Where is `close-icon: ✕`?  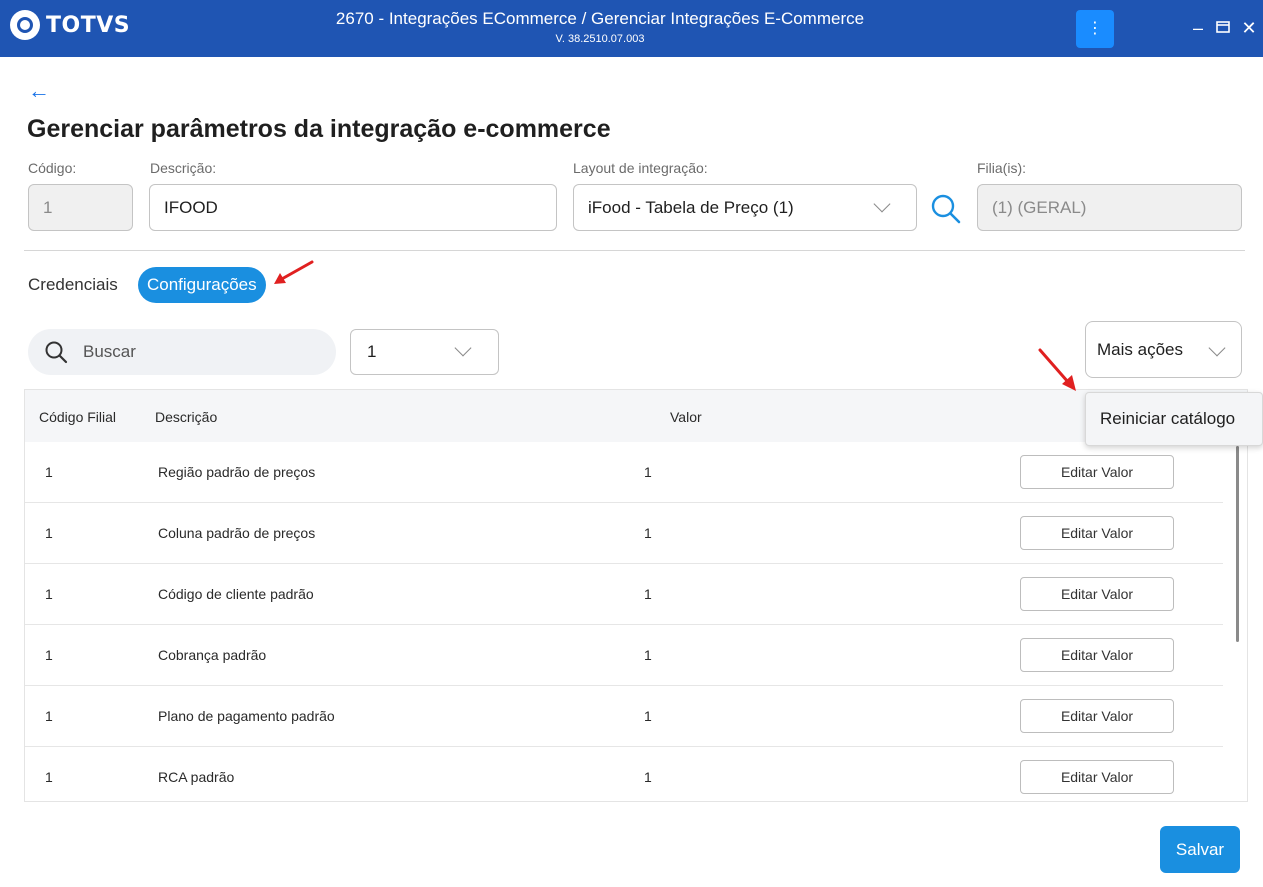 close-icon: ✕ is located at coordinates (1249, 28).